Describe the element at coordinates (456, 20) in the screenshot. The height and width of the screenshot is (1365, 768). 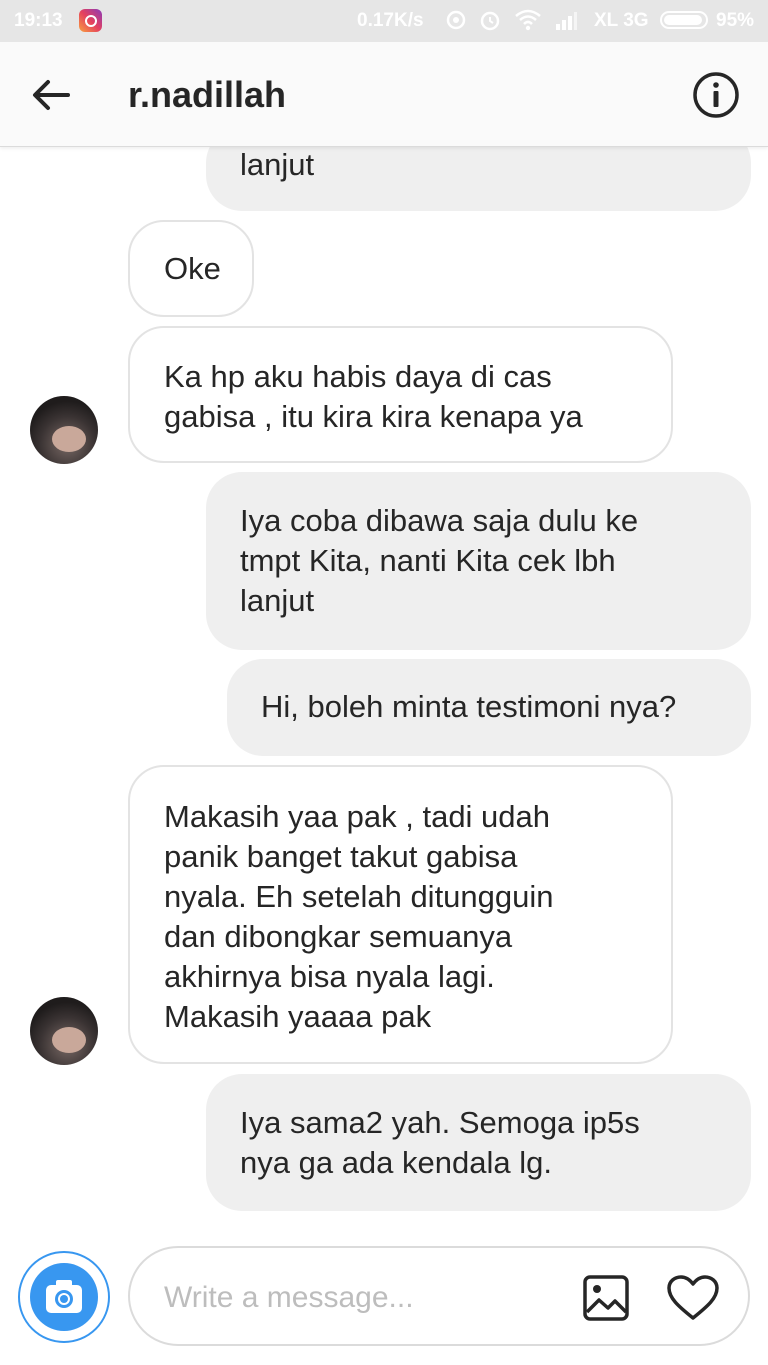
I see `sync-icon` at that location.